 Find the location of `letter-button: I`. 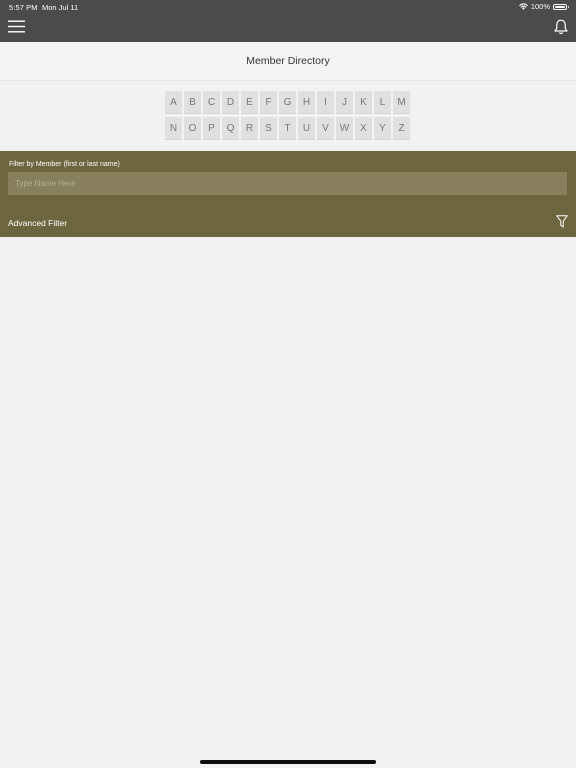

letter-button: I is located at coordinates (325, 102).